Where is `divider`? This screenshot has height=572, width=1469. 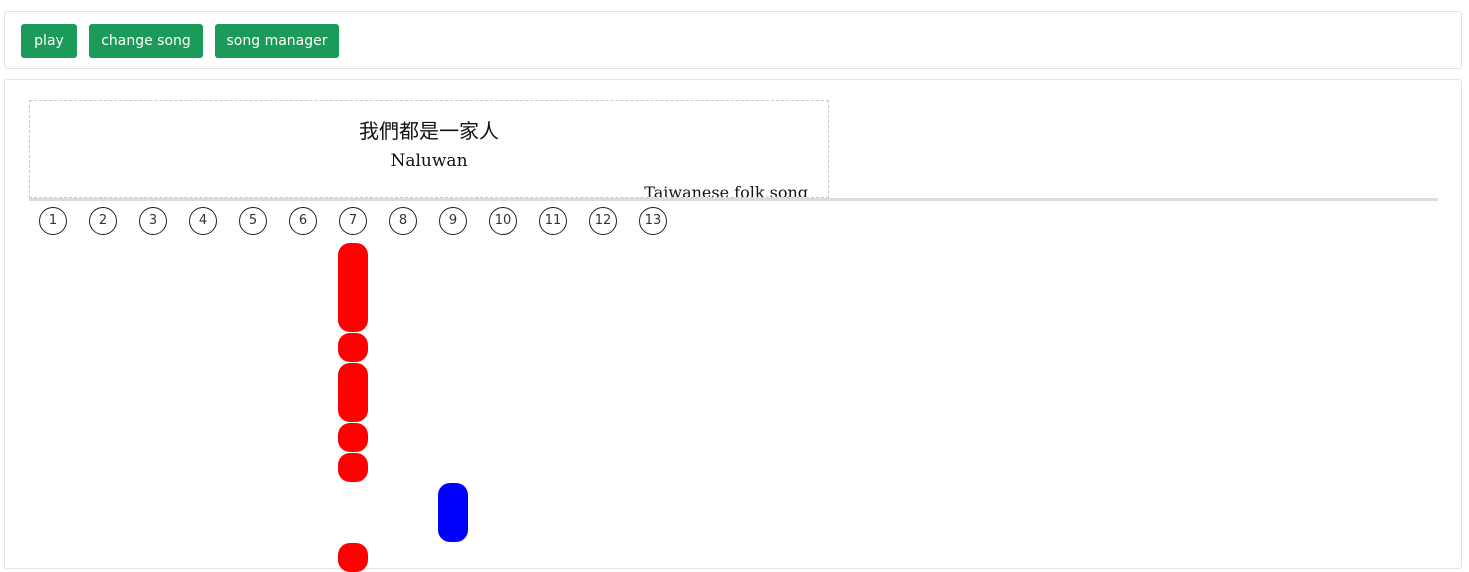
divider is located at coordinates (733, 199).